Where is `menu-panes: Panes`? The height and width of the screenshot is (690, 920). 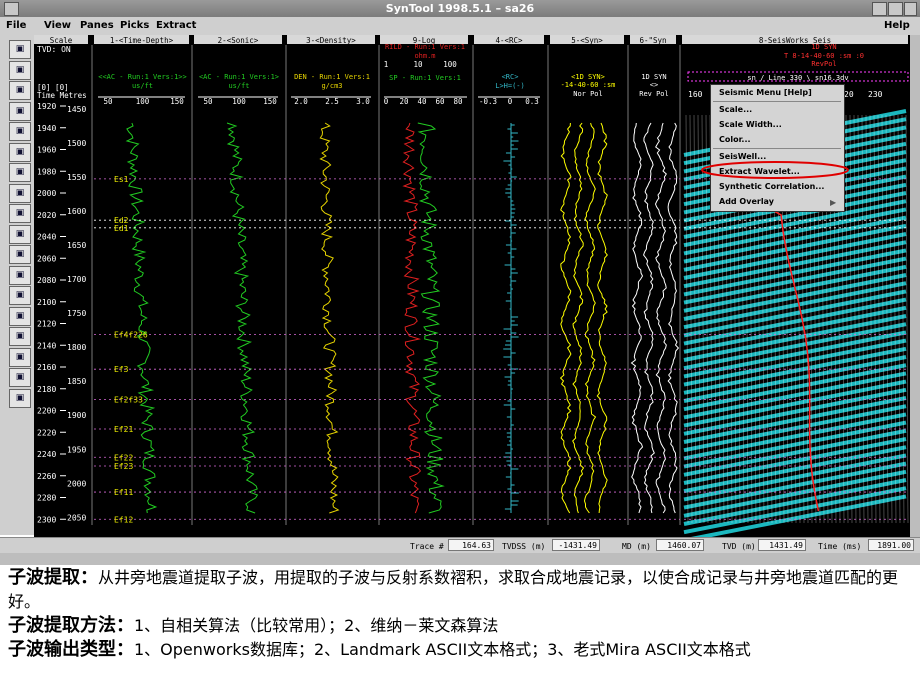
menu-panes: Panes is located at coordinates (97, 25).